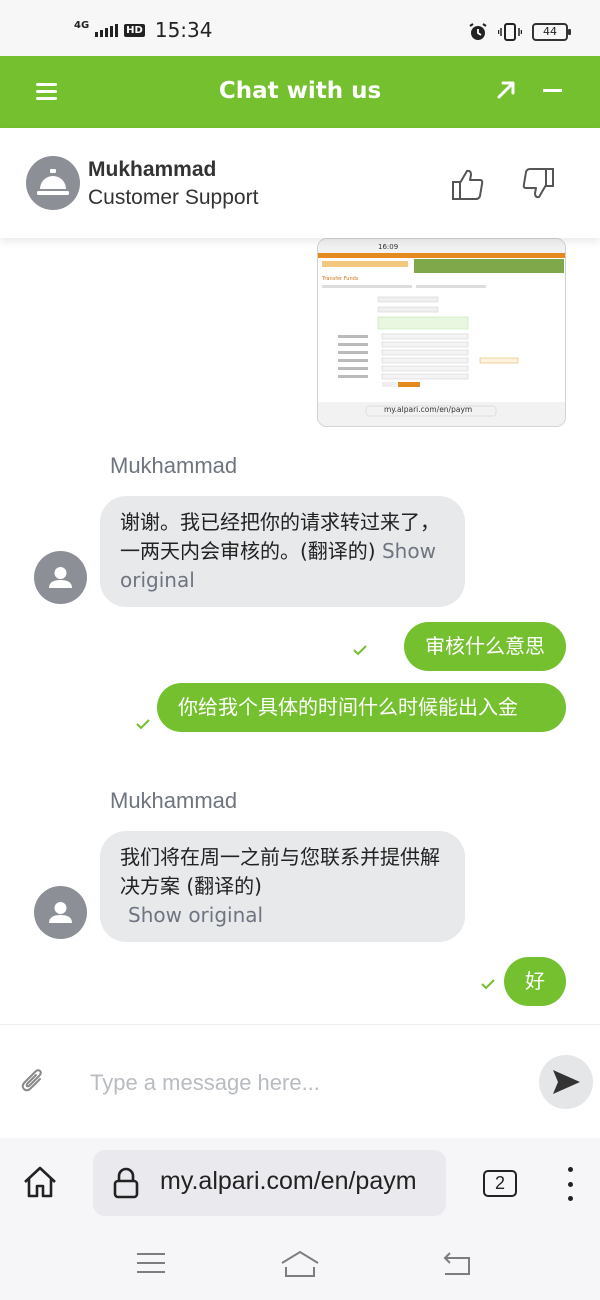  I want to click on agent-role: Customer Support, so click(173, 197).